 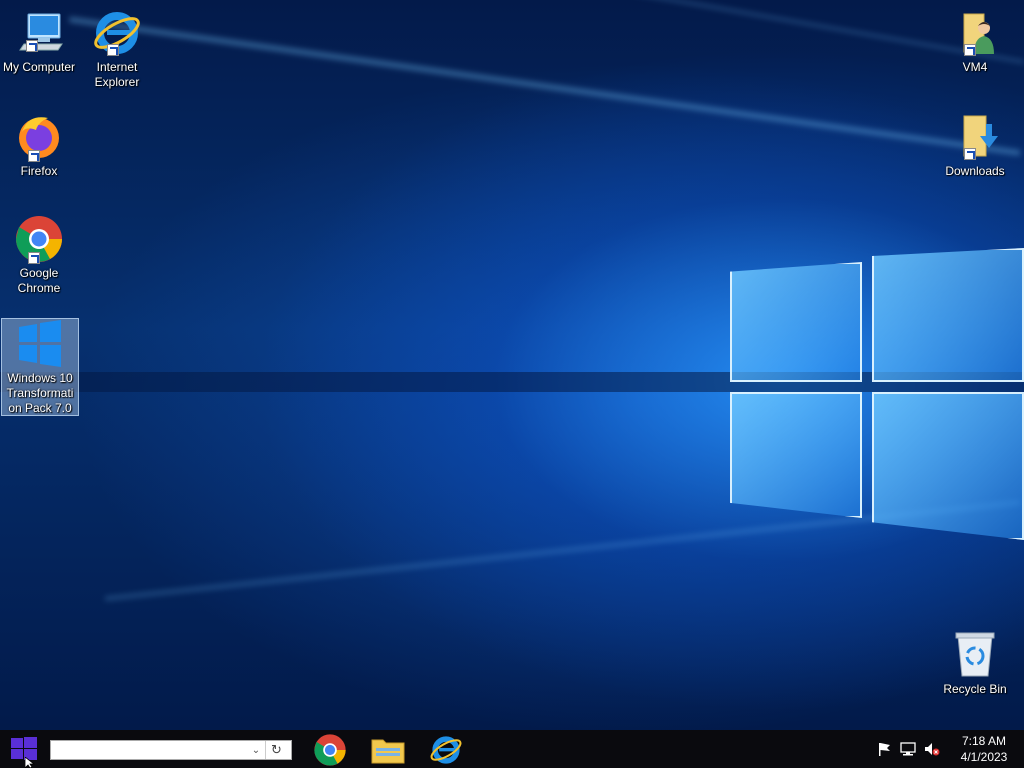 What do you see at coordinates (39, 280) in the screenshot?
I see `desktop-icon-label: Google Chrome` at bounding box center [39, 280].